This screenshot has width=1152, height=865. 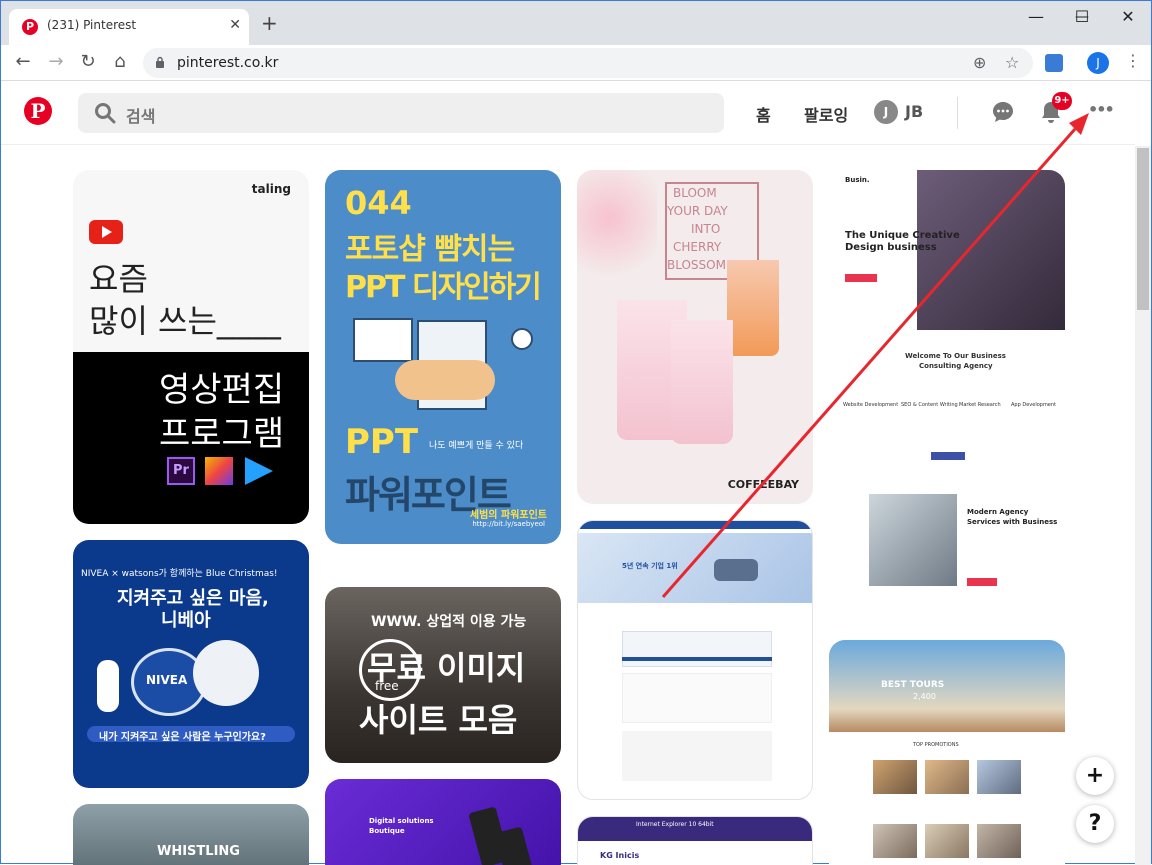 I want to click on pin-title: Internet Explorer 10 64bit, so click(x=675, y=824).